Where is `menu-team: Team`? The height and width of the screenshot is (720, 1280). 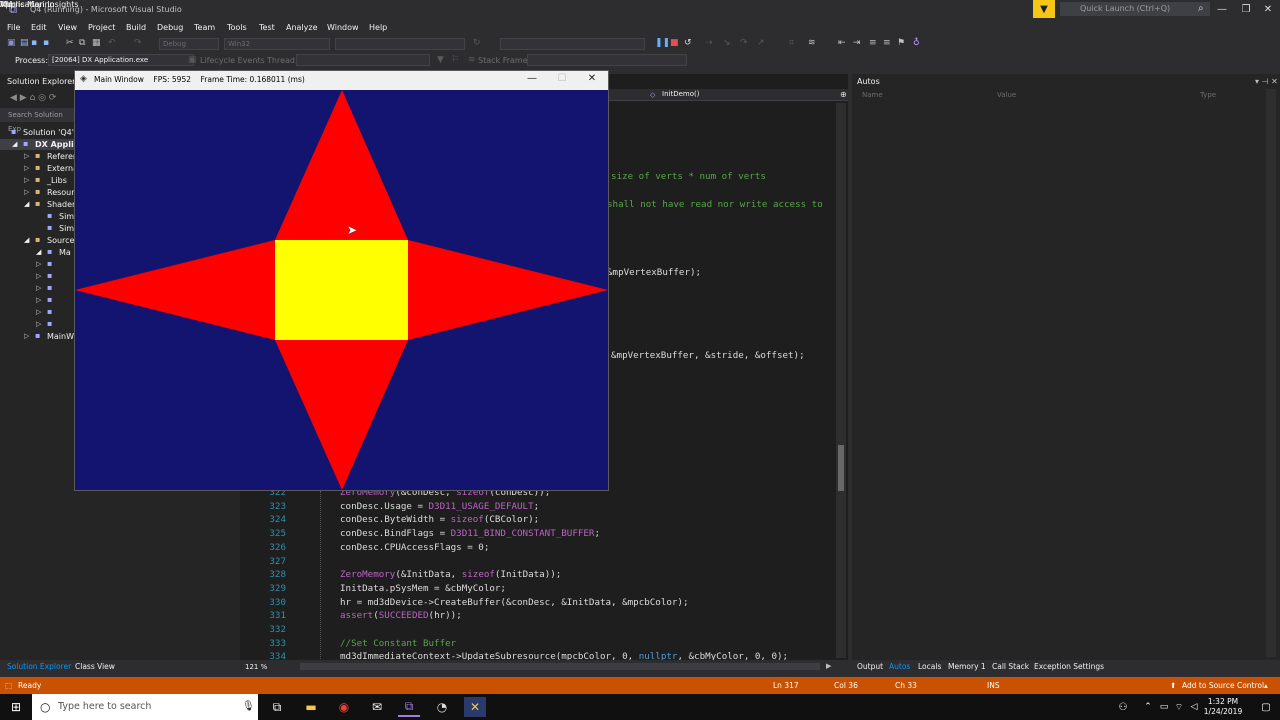
menu-team: Team is located at coordinates (204, 27).